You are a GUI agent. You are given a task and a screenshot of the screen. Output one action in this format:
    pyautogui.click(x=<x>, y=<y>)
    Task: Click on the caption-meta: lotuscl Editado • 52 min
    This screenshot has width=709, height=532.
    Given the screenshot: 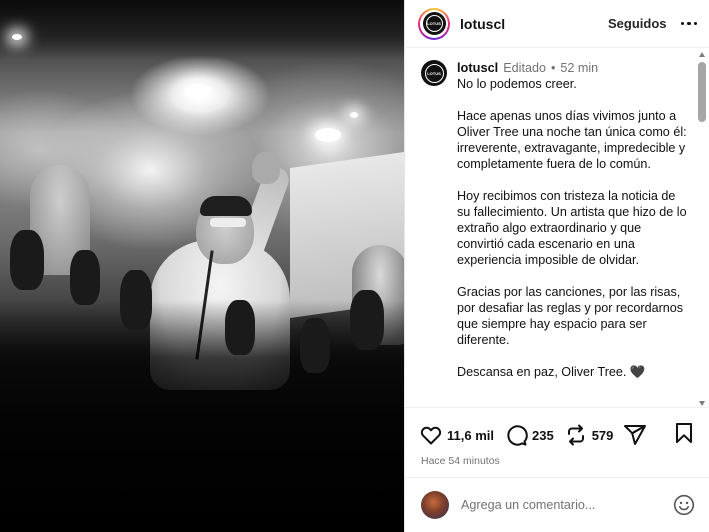 What is the action you would take?
    pyautogui.click(x=574, y=68)
    